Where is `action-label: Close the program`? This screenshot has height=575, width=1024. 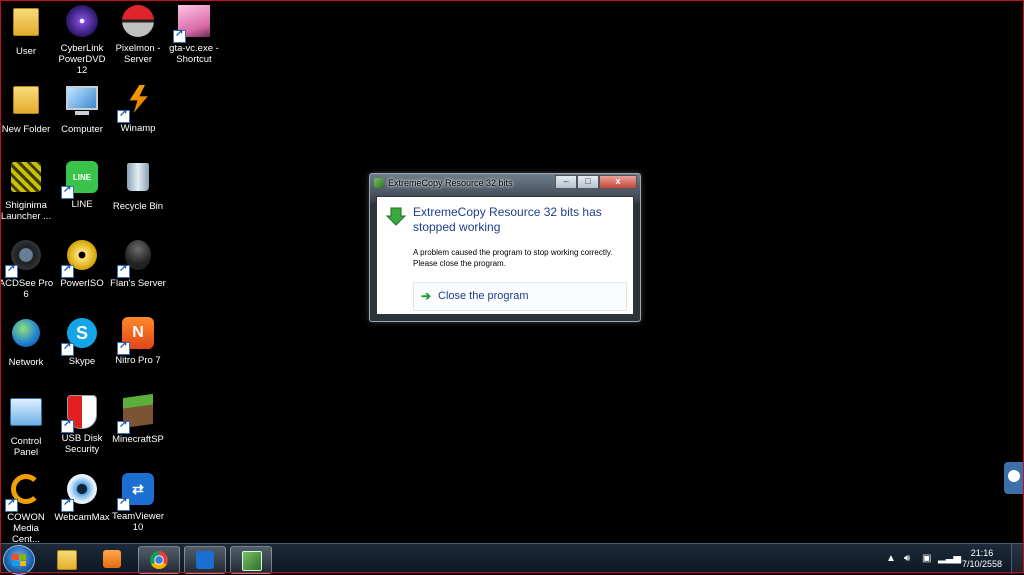 action-label: Close the program is located at coordinates (483, 296).